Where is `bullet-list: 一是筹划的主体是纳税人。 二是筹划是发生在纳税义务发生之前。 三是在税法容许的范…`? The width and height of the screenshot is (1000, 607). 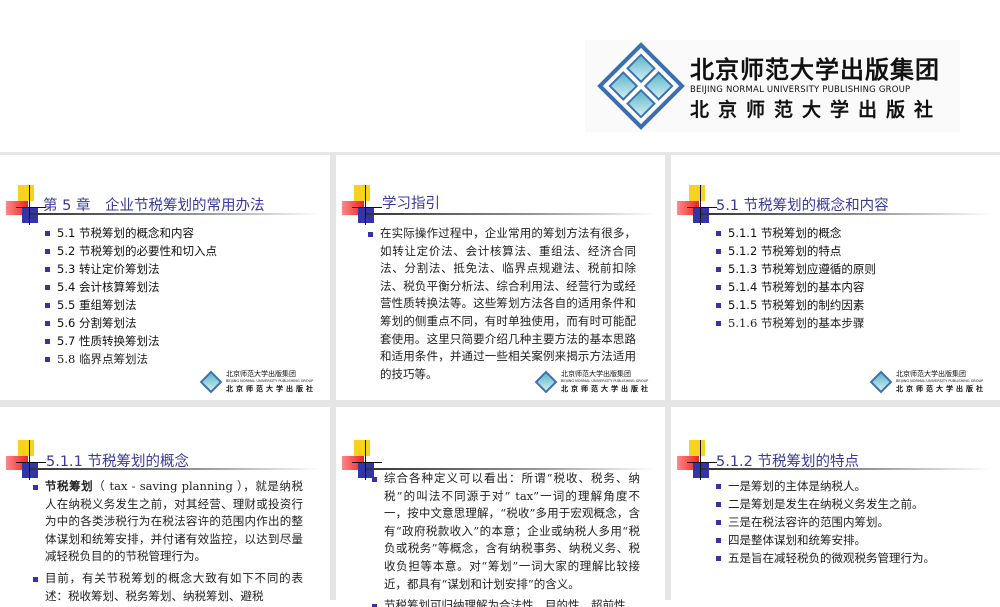 bullet-list: 一是筹划的主体是纳税人。 二是筹划是发生在纳税义务发生之前。 三是在税法容许的范… is located at coordinates (825, 522).